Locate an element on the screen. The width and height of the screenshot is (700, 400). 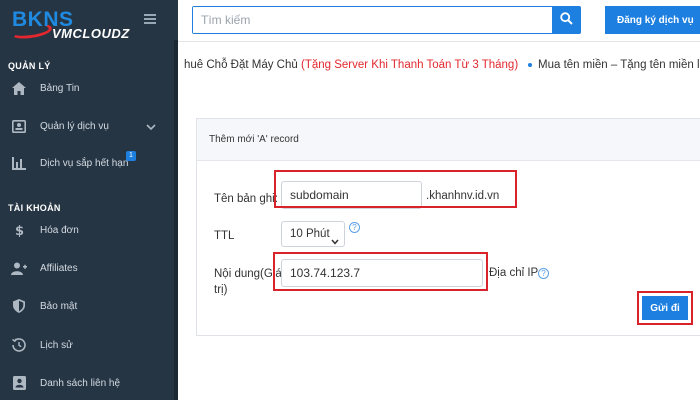
contact-card-icon is located at coordinates (19, 383).